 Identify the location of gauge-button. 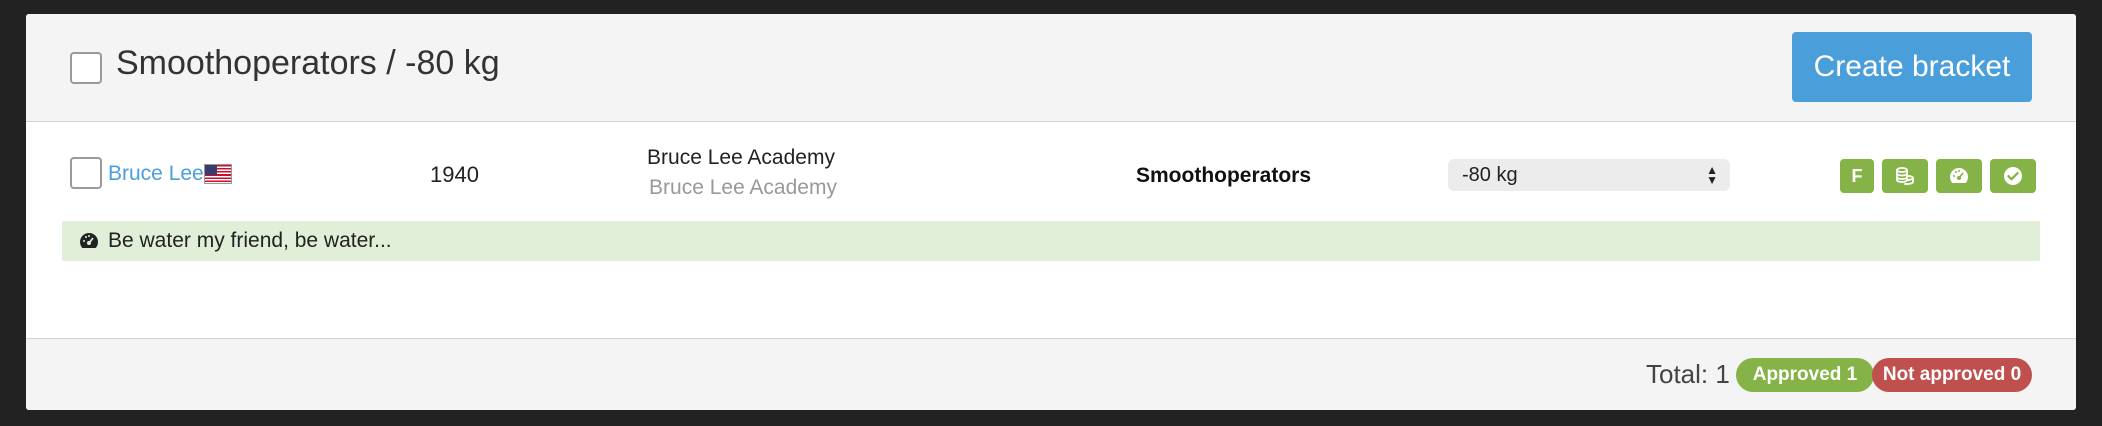
(1959, 176).